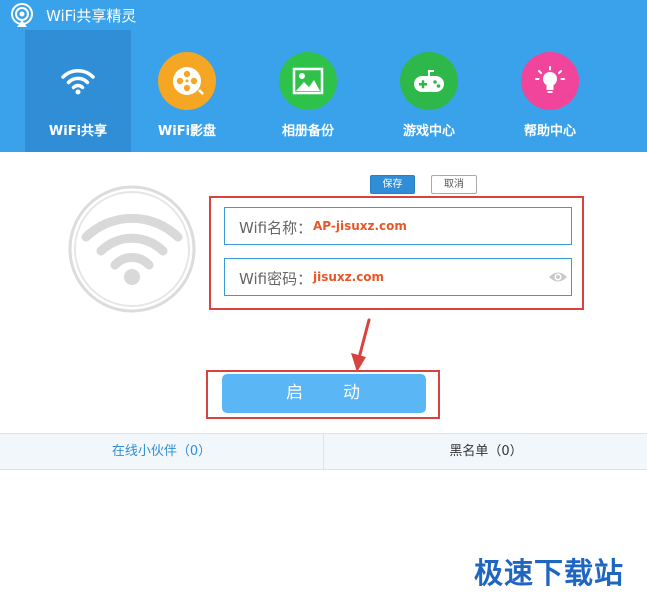 The width and height of the screenshot is (647, 599). I want to click on nav-label-help-center: 帮助中心, so click(549, 131).